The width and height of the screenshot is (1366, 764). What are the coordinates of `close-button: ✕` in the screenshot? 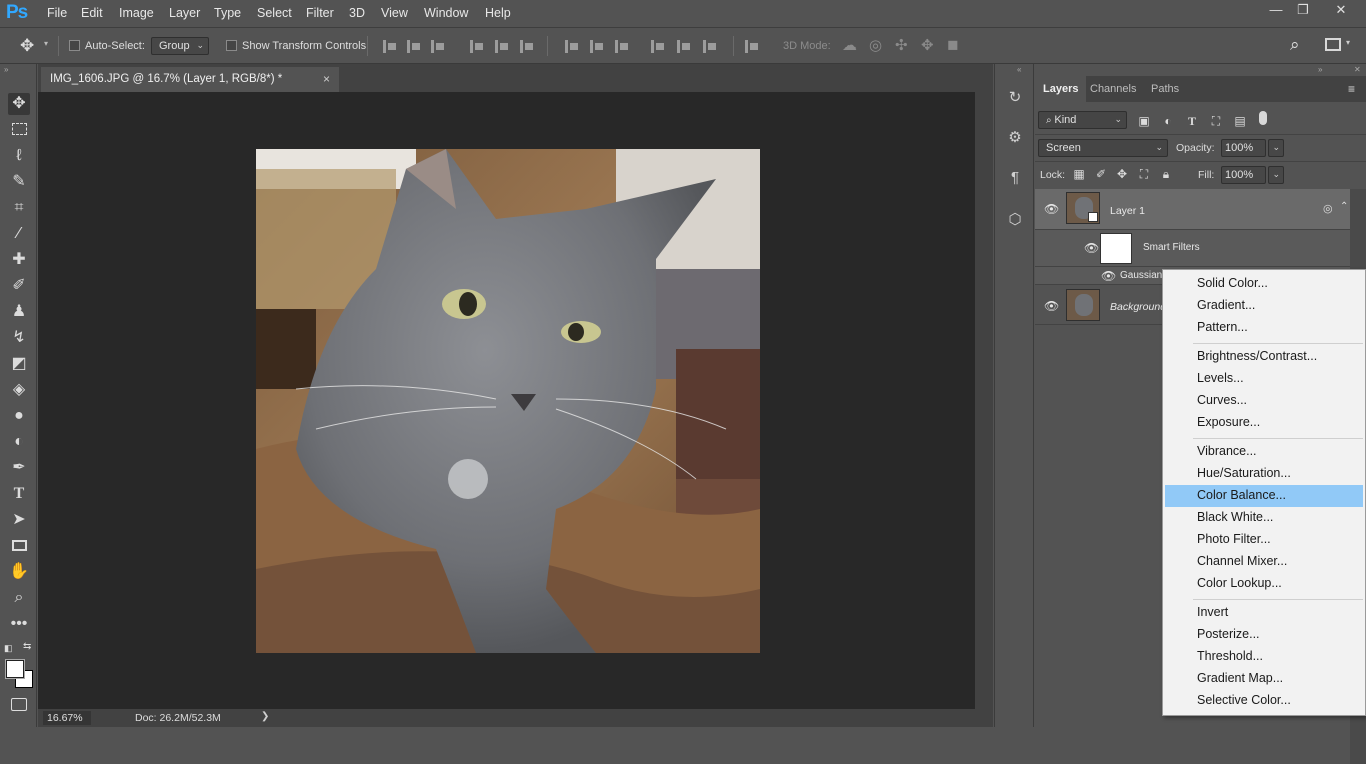 It's located at (1341, 10).